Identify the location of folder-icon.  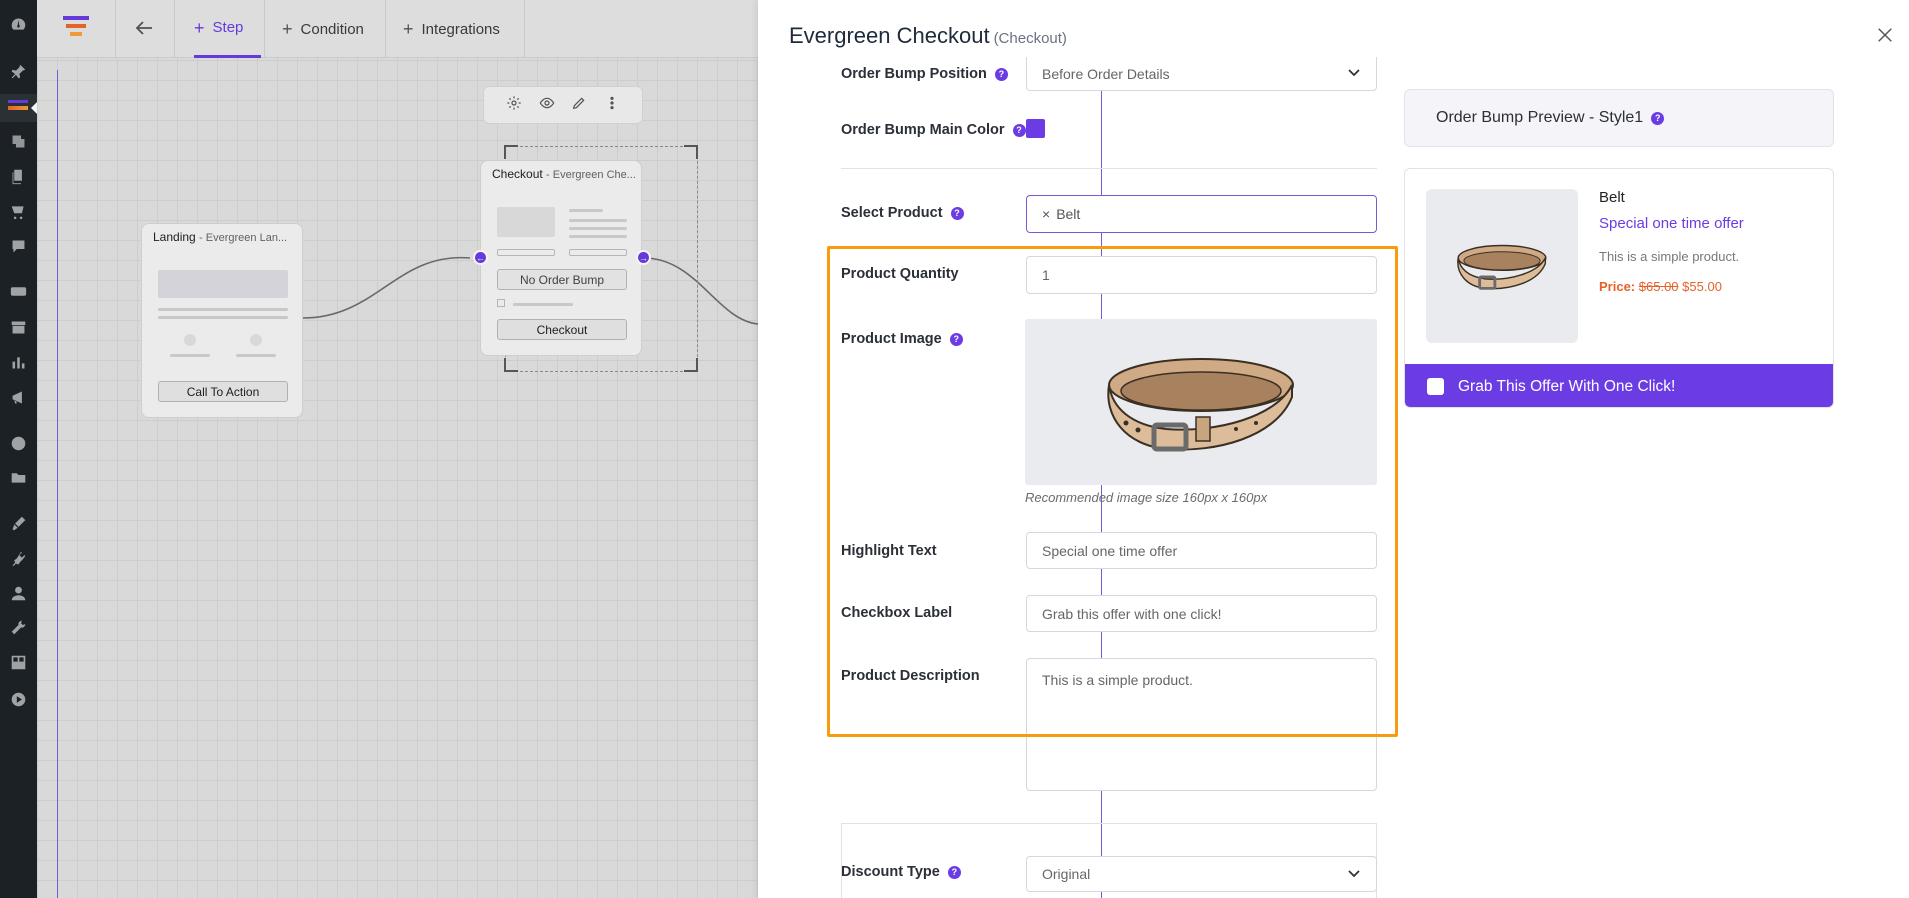
(18, 477).